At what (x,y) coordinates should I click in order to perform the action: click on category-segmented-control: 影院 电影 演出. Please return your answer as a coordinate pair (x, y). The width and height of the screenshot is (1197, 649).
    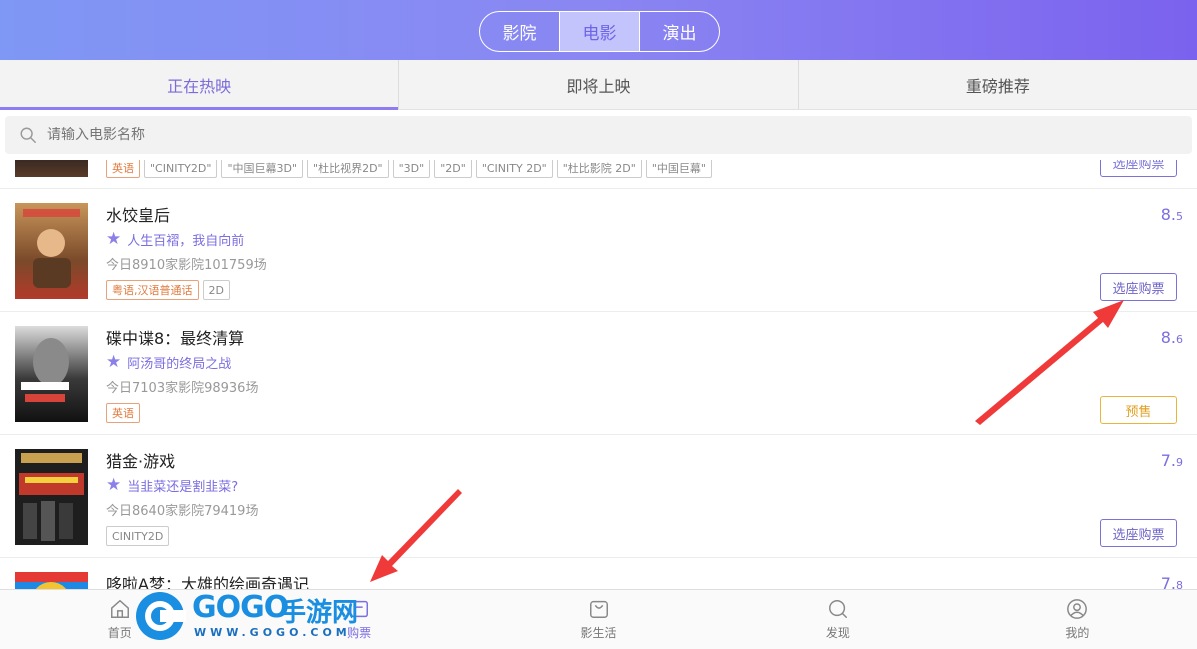
    Looking at the image, I should click on (599, 31).